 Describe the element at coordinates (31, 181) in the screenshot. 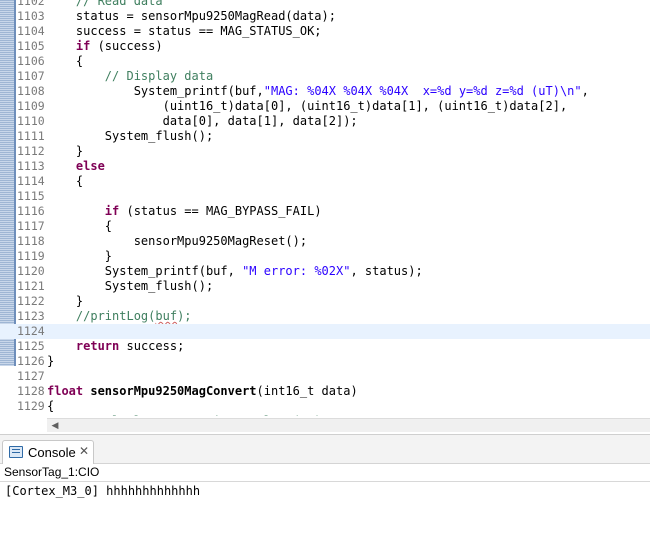

I see `line-number: 1114` at that location.